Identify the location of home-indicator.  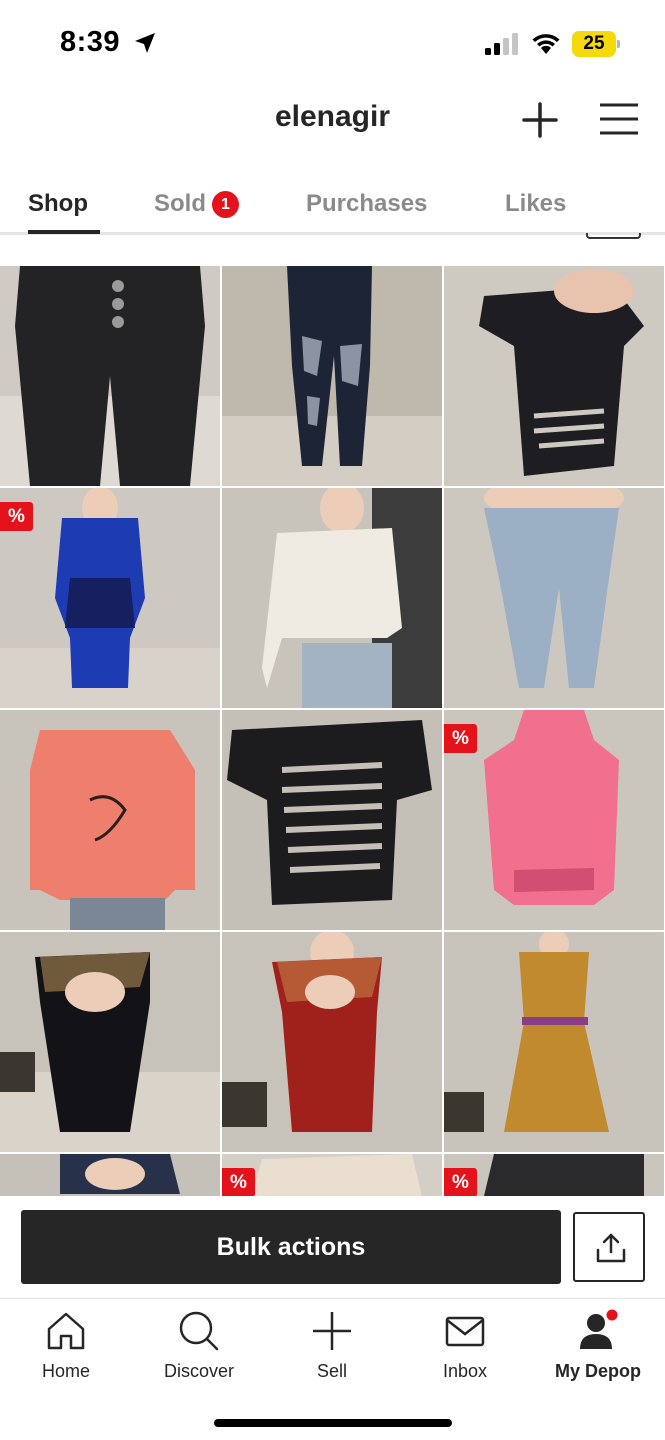
(333, 1423).